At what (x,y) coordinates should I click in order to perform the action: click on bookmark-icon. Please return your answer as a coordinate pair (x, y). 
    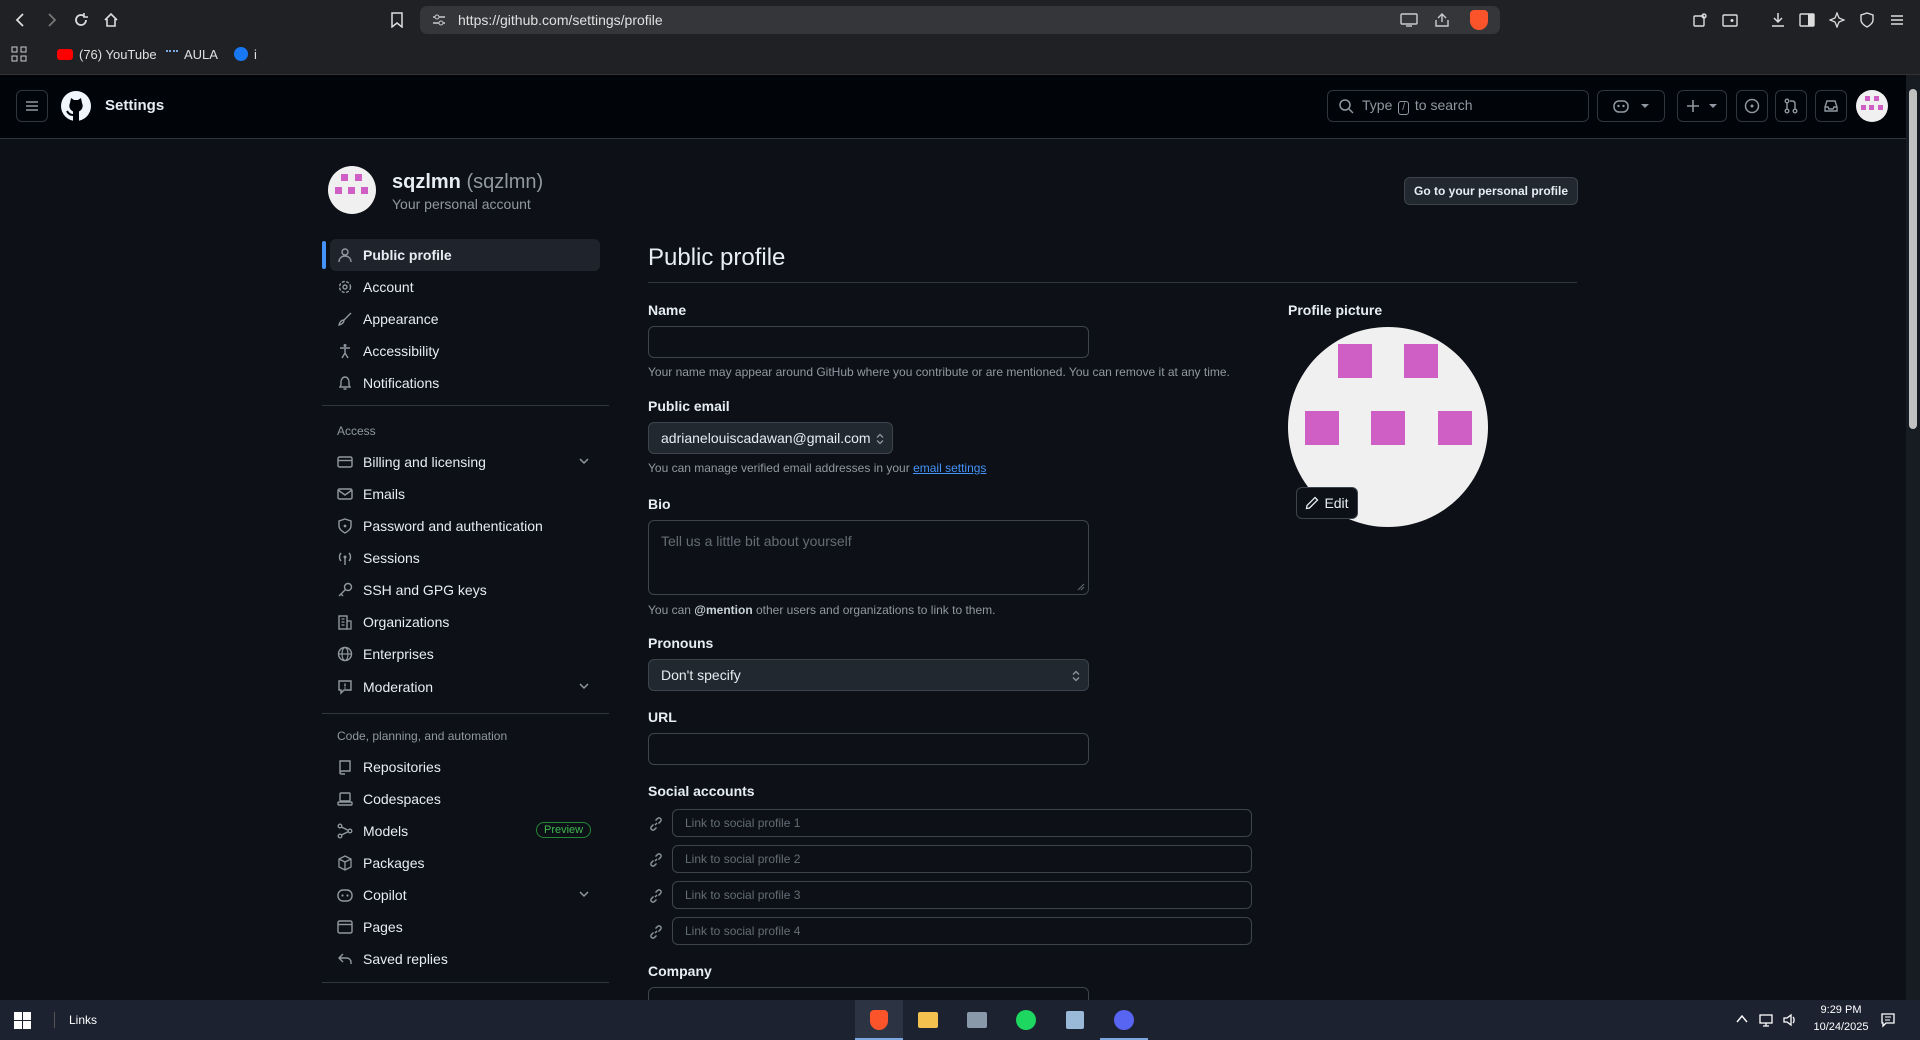
    Looking at the image, I should click on (397, 20).